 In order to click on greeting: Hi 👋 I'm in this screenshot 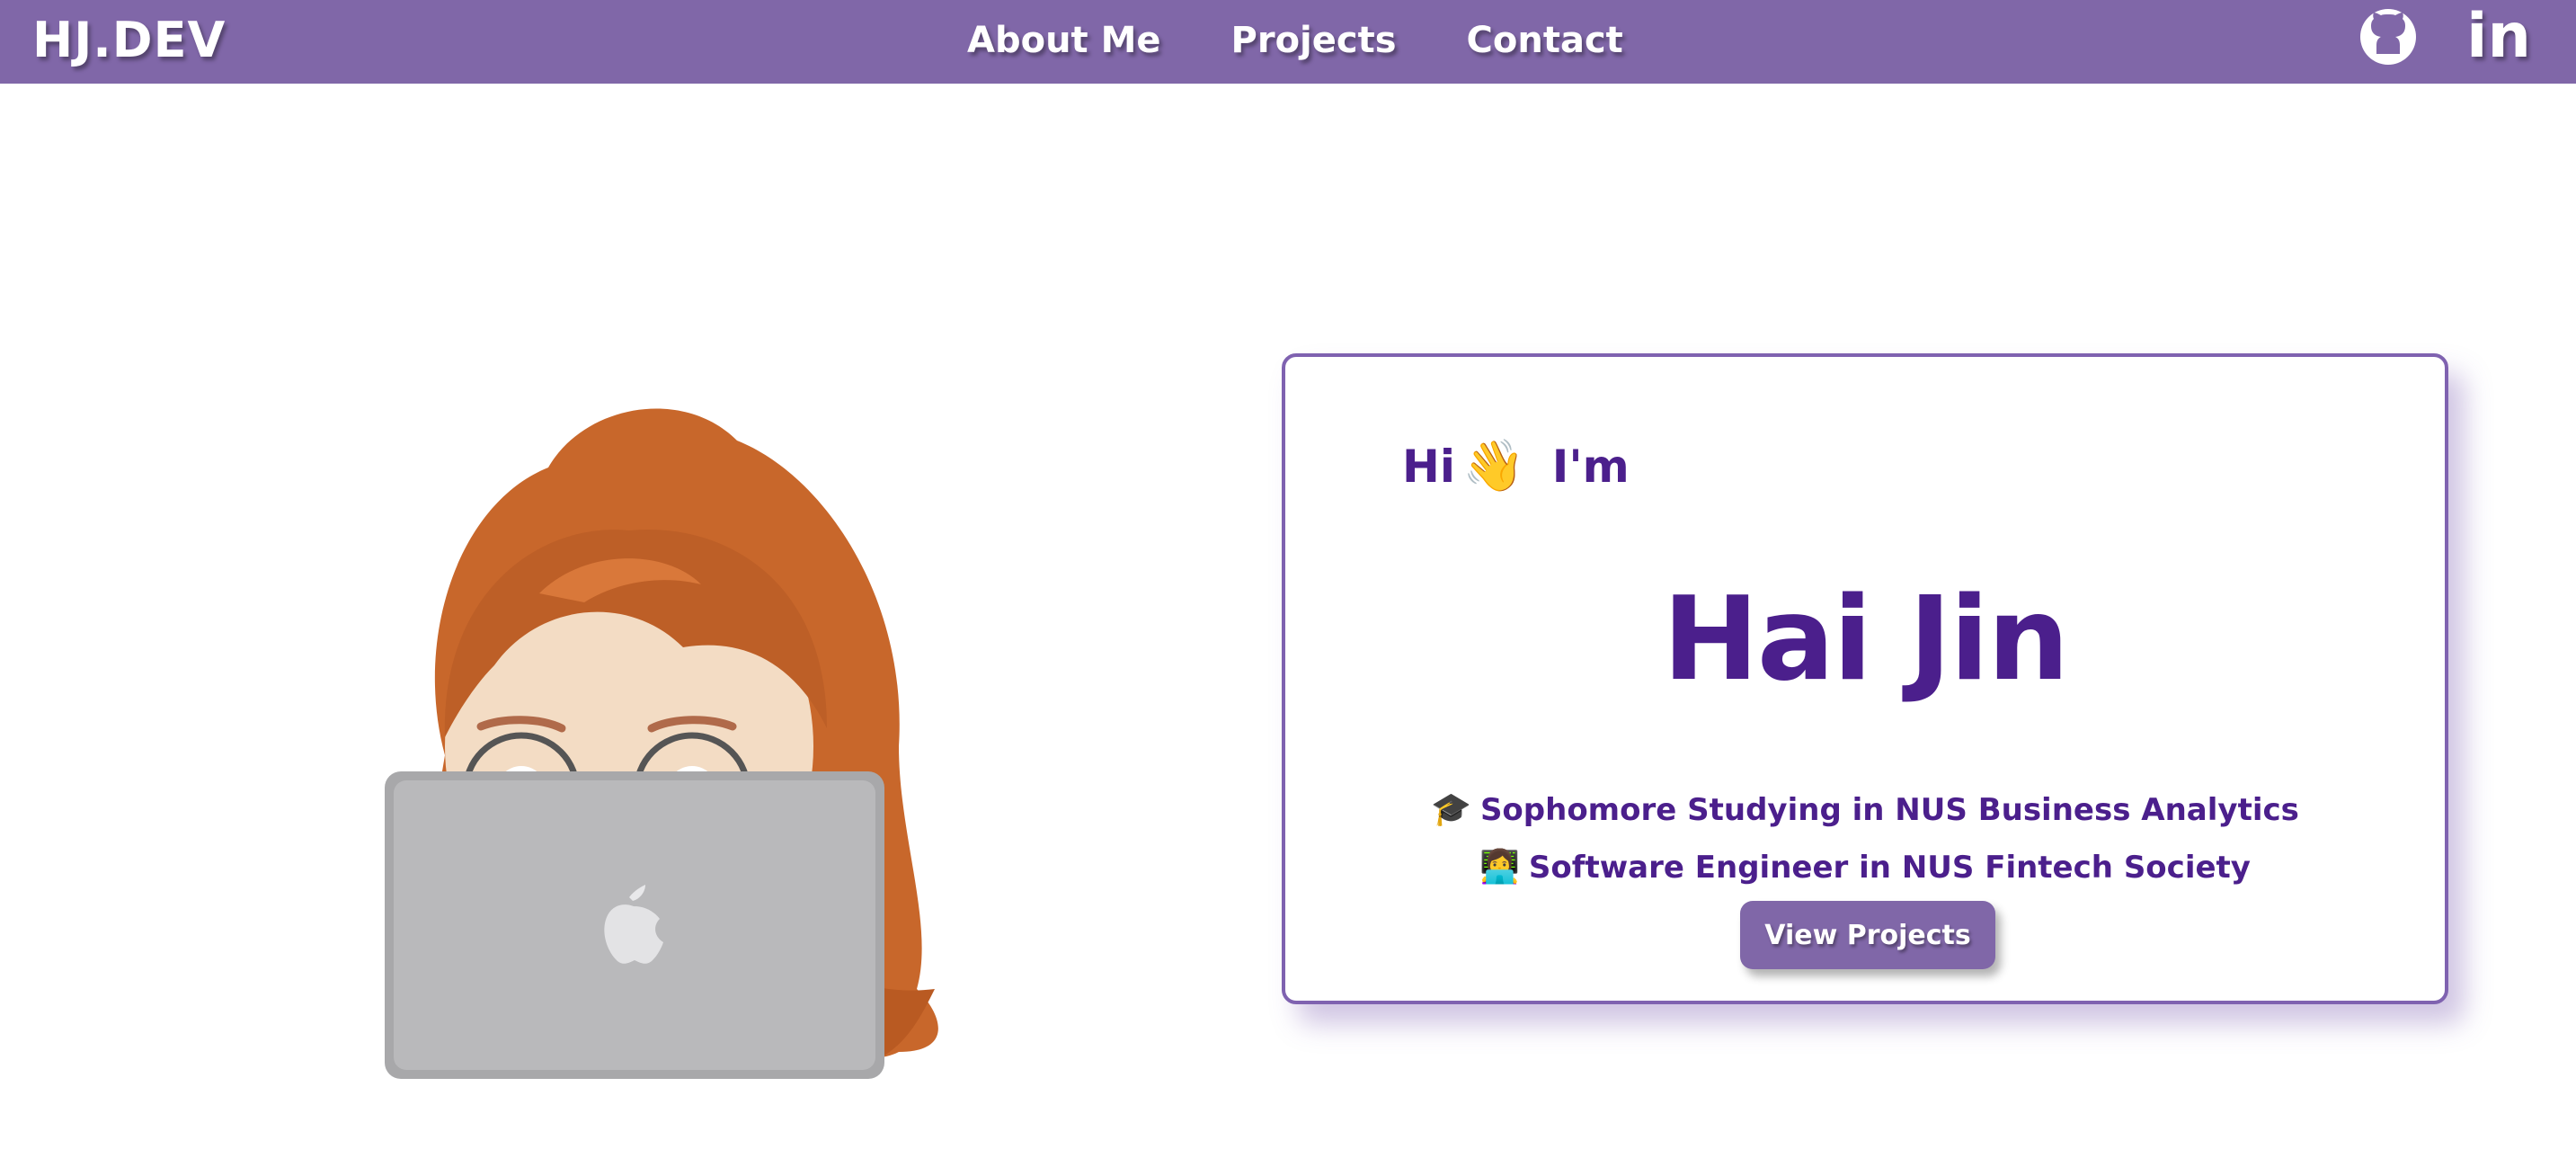, I will do `click(1516, 467)`.